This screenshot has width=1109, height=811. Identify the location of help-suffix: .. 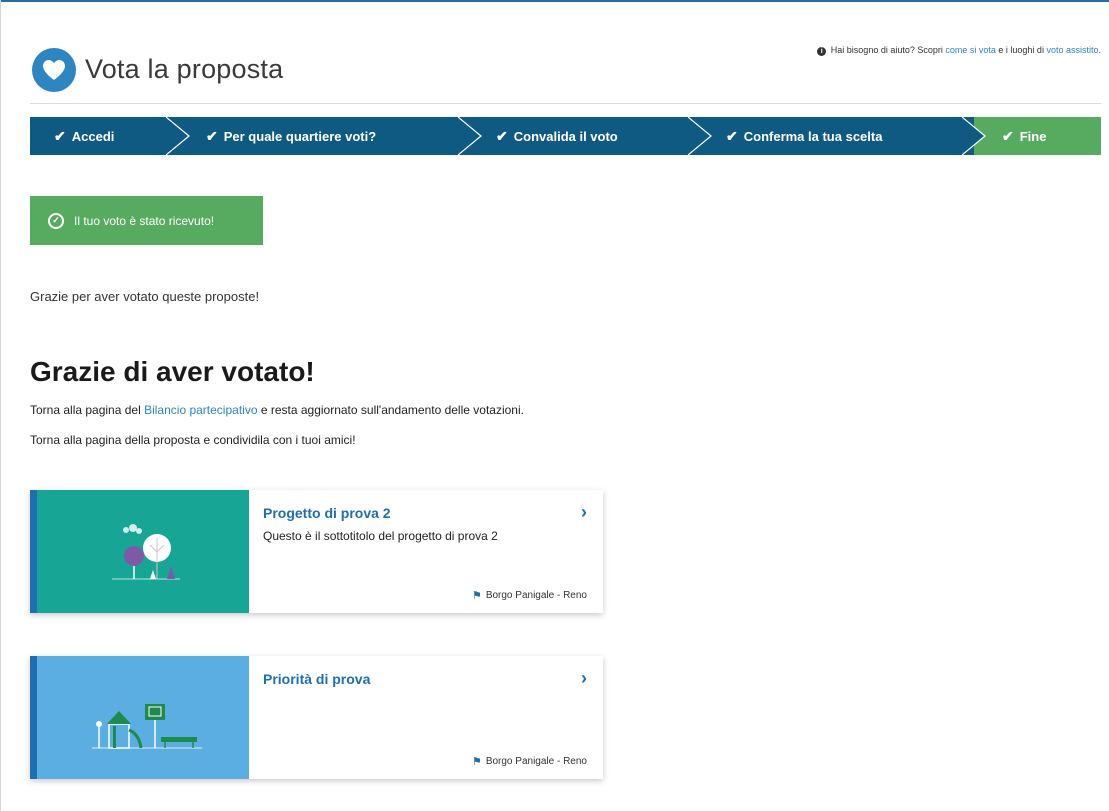
(1099, 50).